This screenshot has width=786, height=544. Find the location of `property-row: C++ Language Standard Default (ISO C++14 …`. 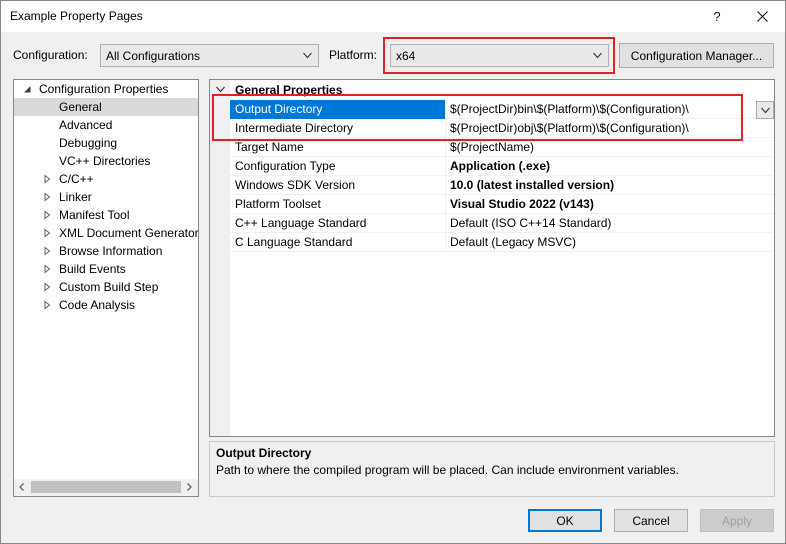

property-row: C++ Language Standard Default (ISO C++14 … is located at coordinates (502, 223).